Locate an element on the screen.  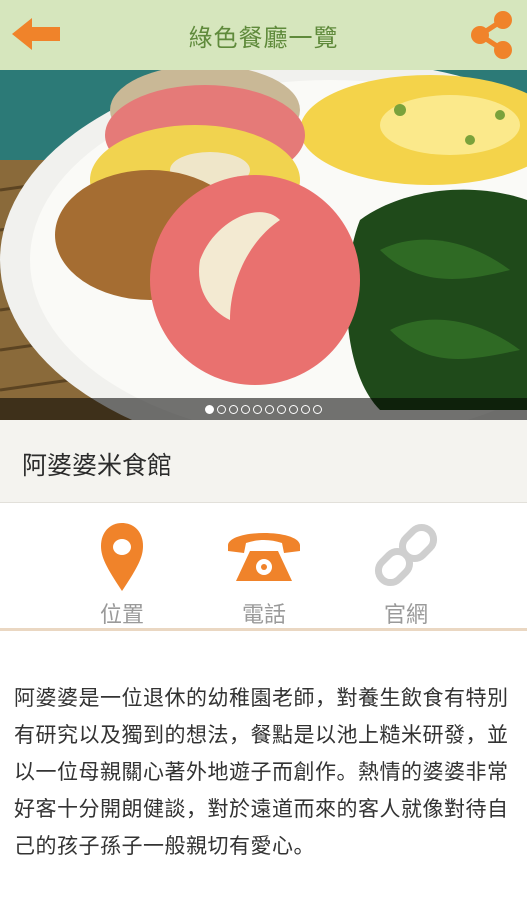
share-button is located at coordinates (492, 35).